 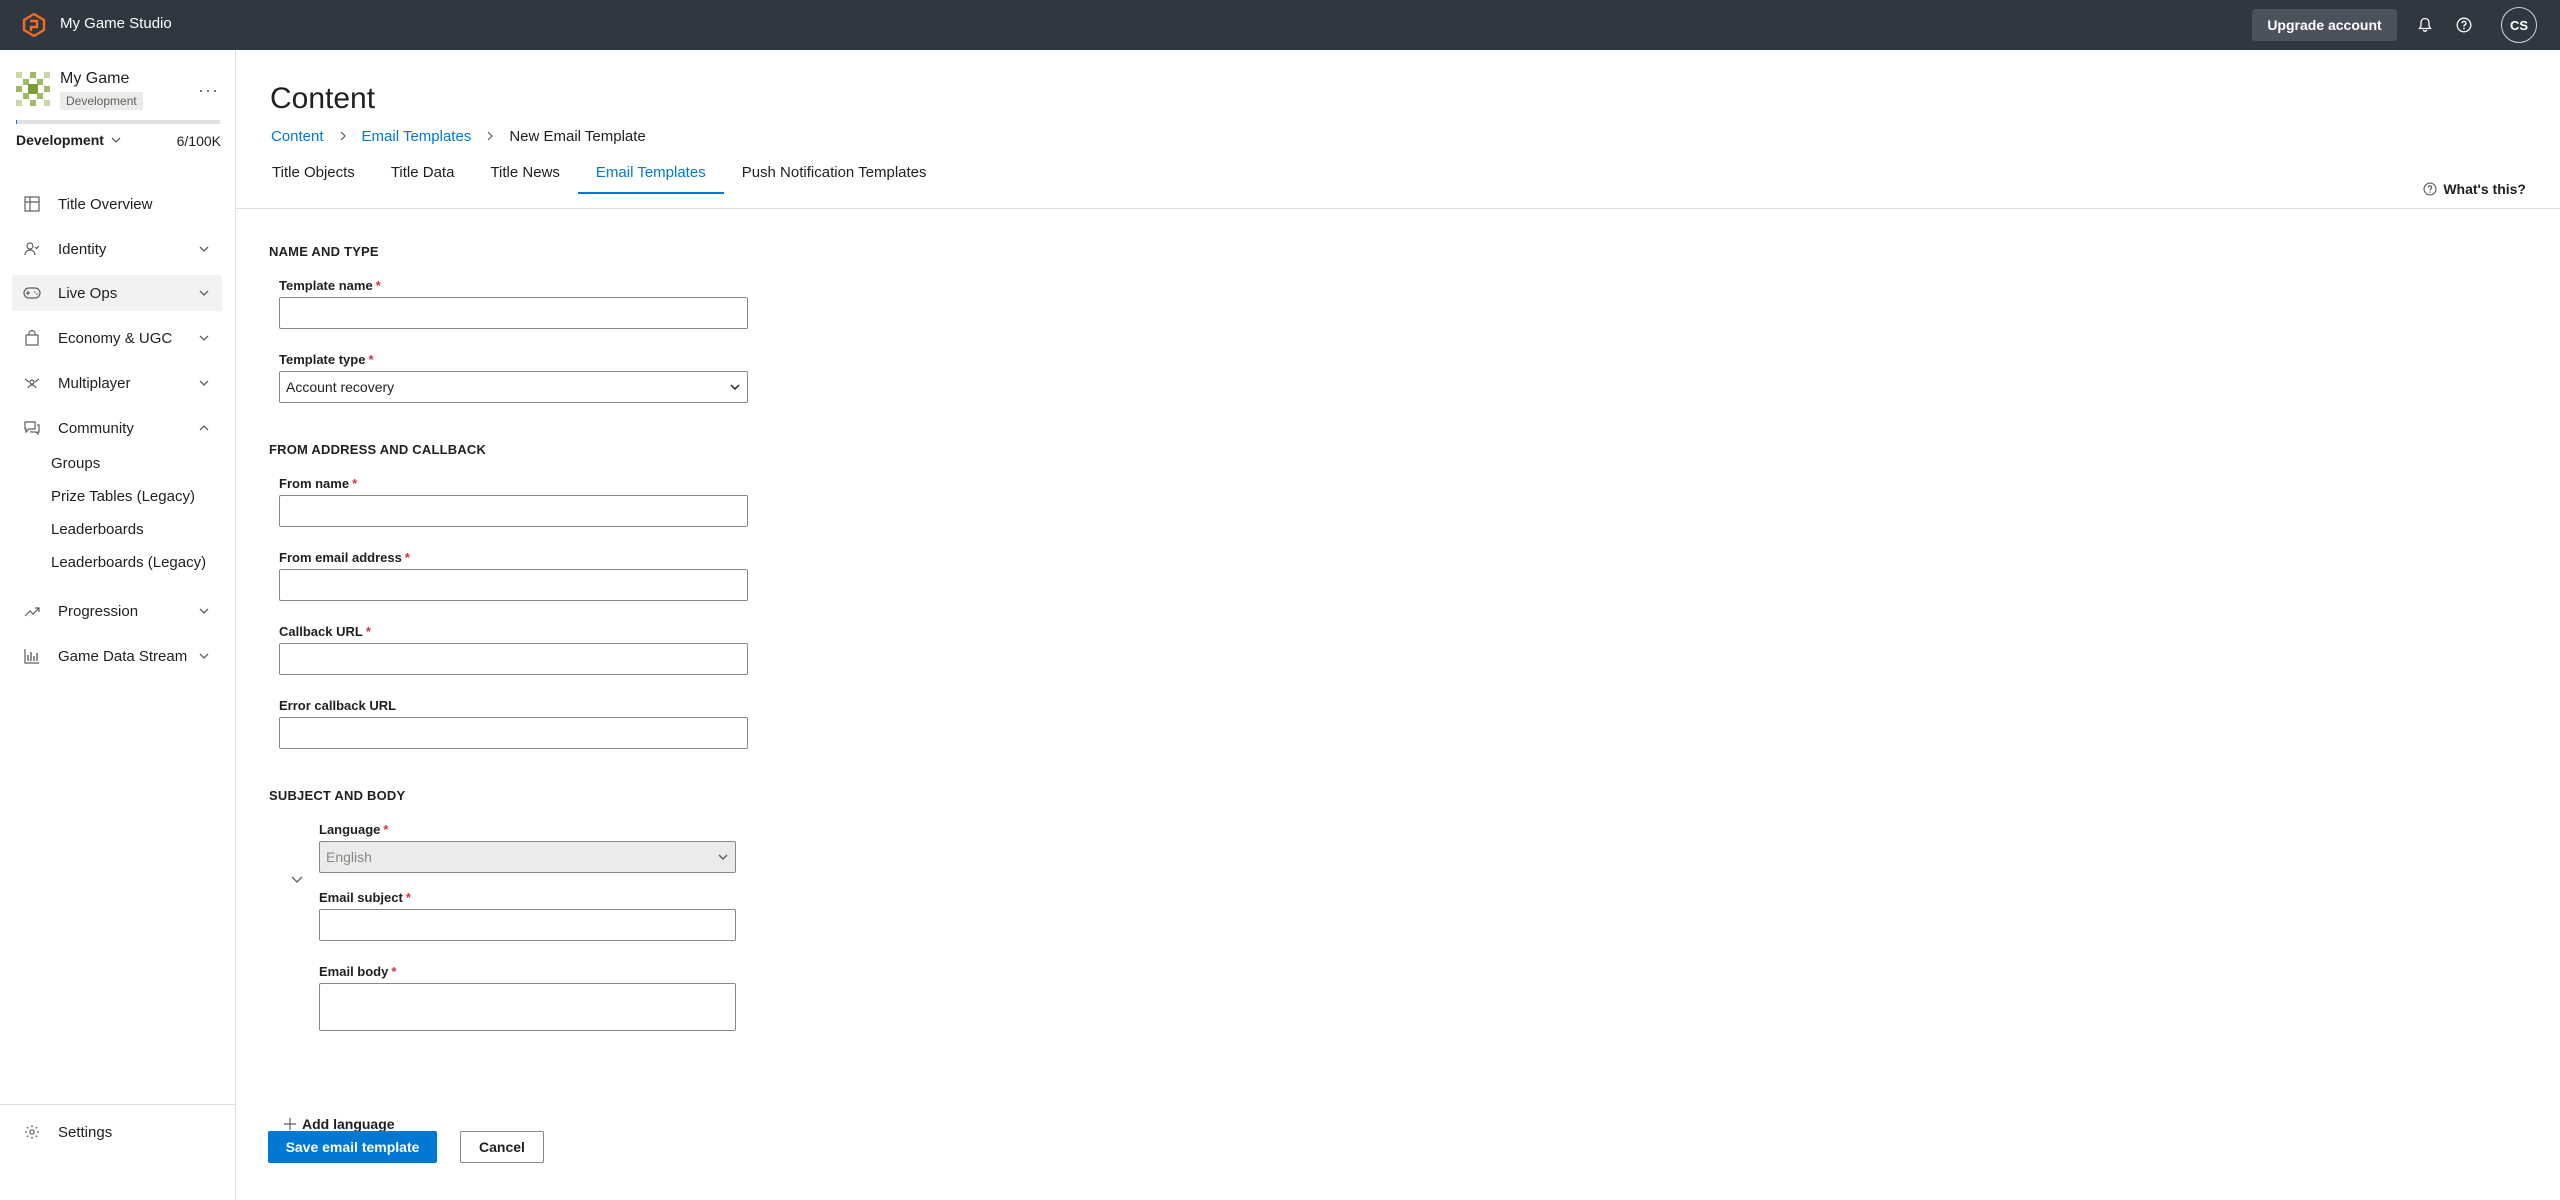 I want to click on sidebar-item-label: Title Overview, so click(x=105, y=204).